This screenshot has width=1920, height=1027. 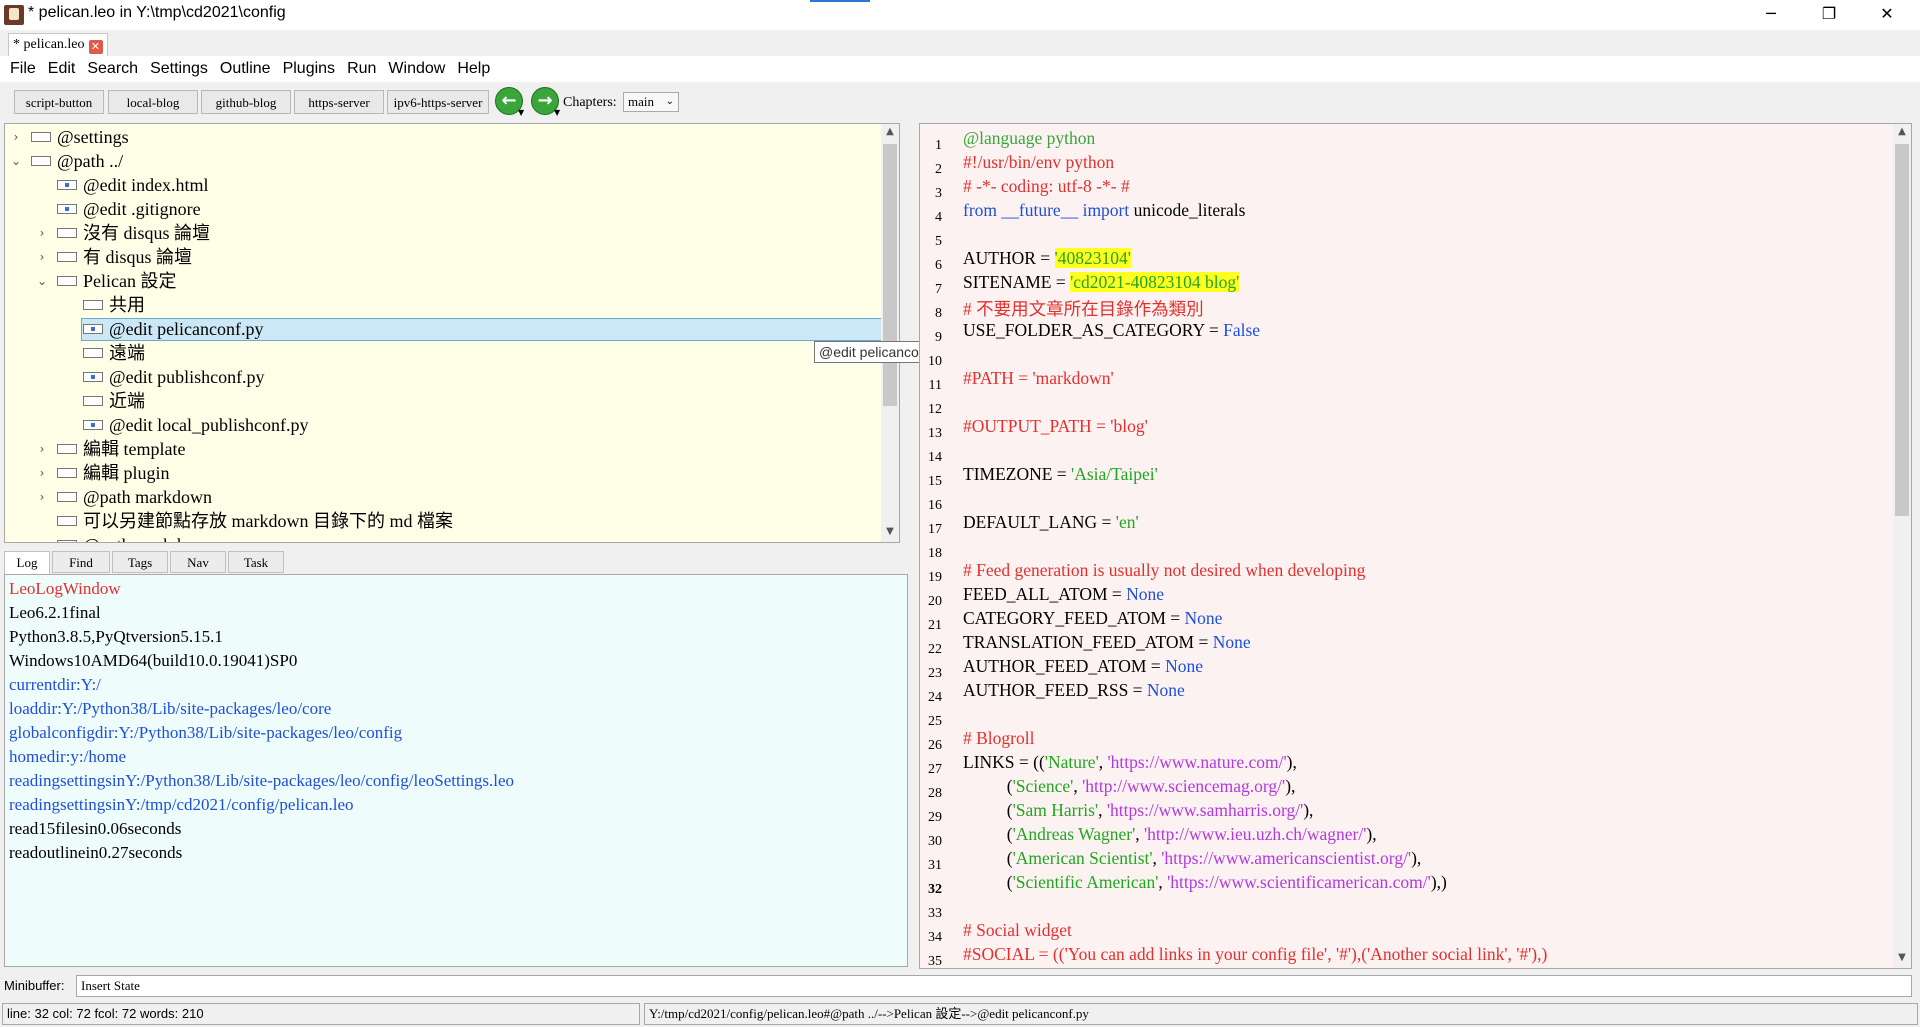 What do you see at coordinates (438, 102) in the screenshot?
I see `ipv6-https-server-button: ipv6-https-server` at bounding box center [438, 102].